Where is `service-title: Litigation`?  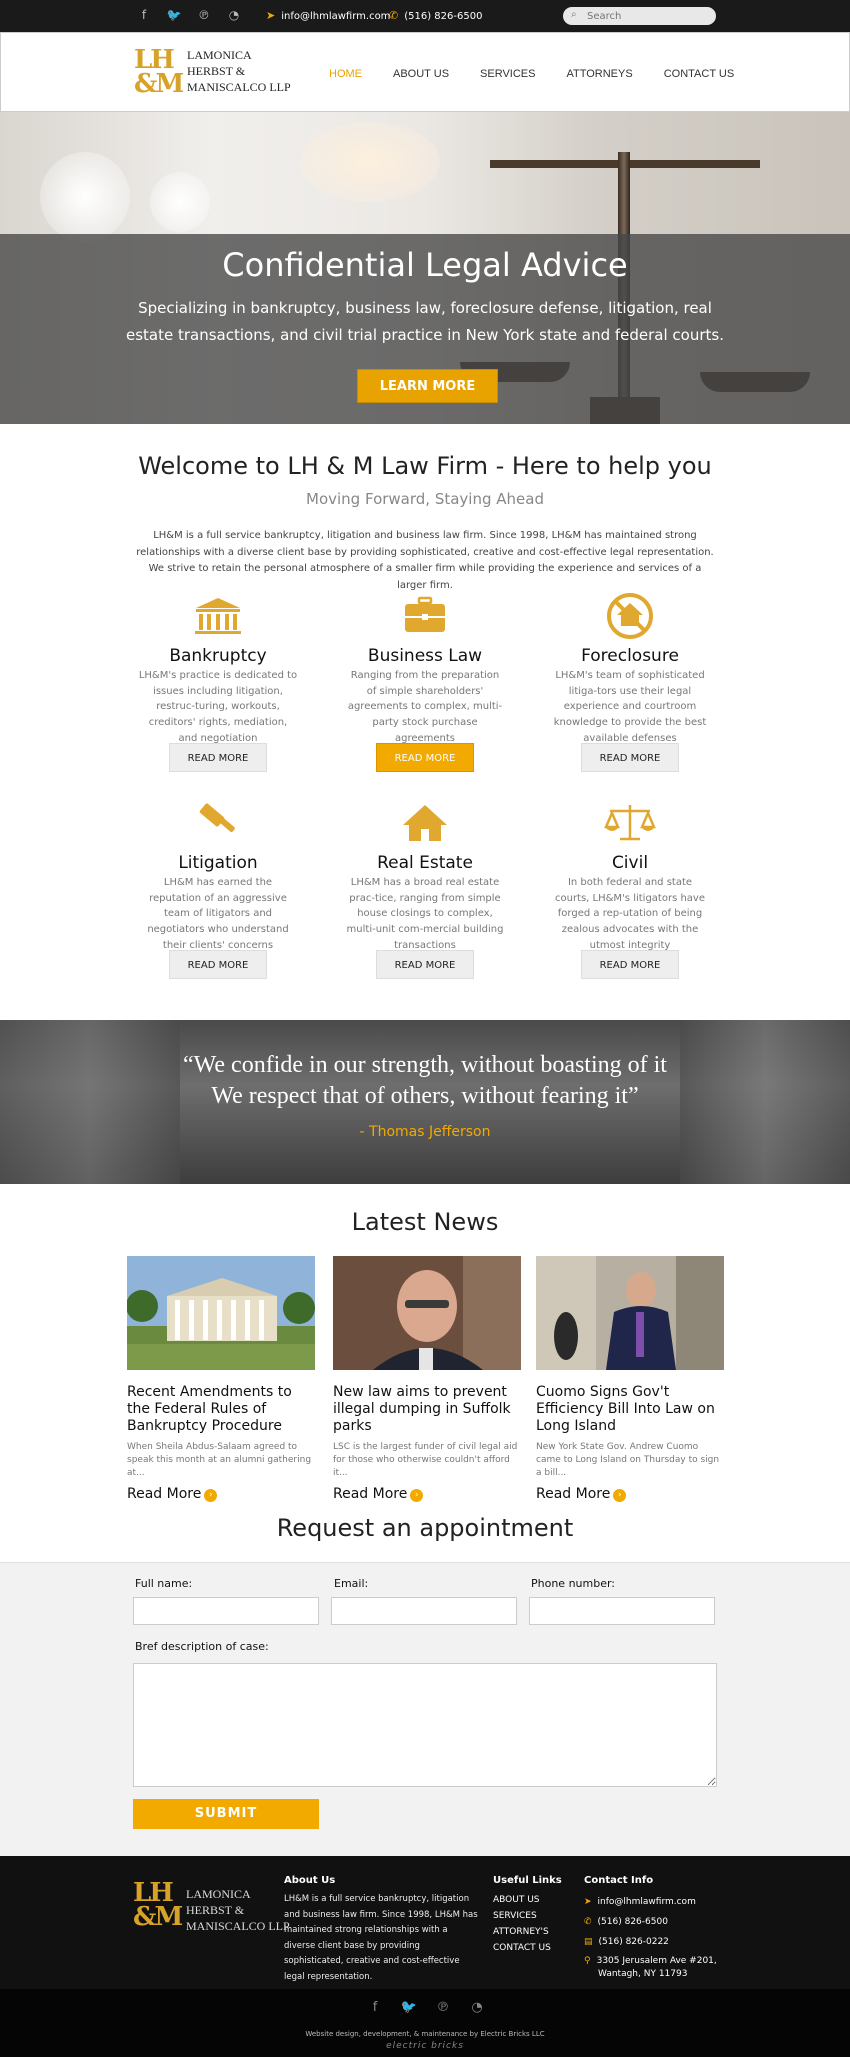
service-title: Litigation is located at coordinates (218, 863).